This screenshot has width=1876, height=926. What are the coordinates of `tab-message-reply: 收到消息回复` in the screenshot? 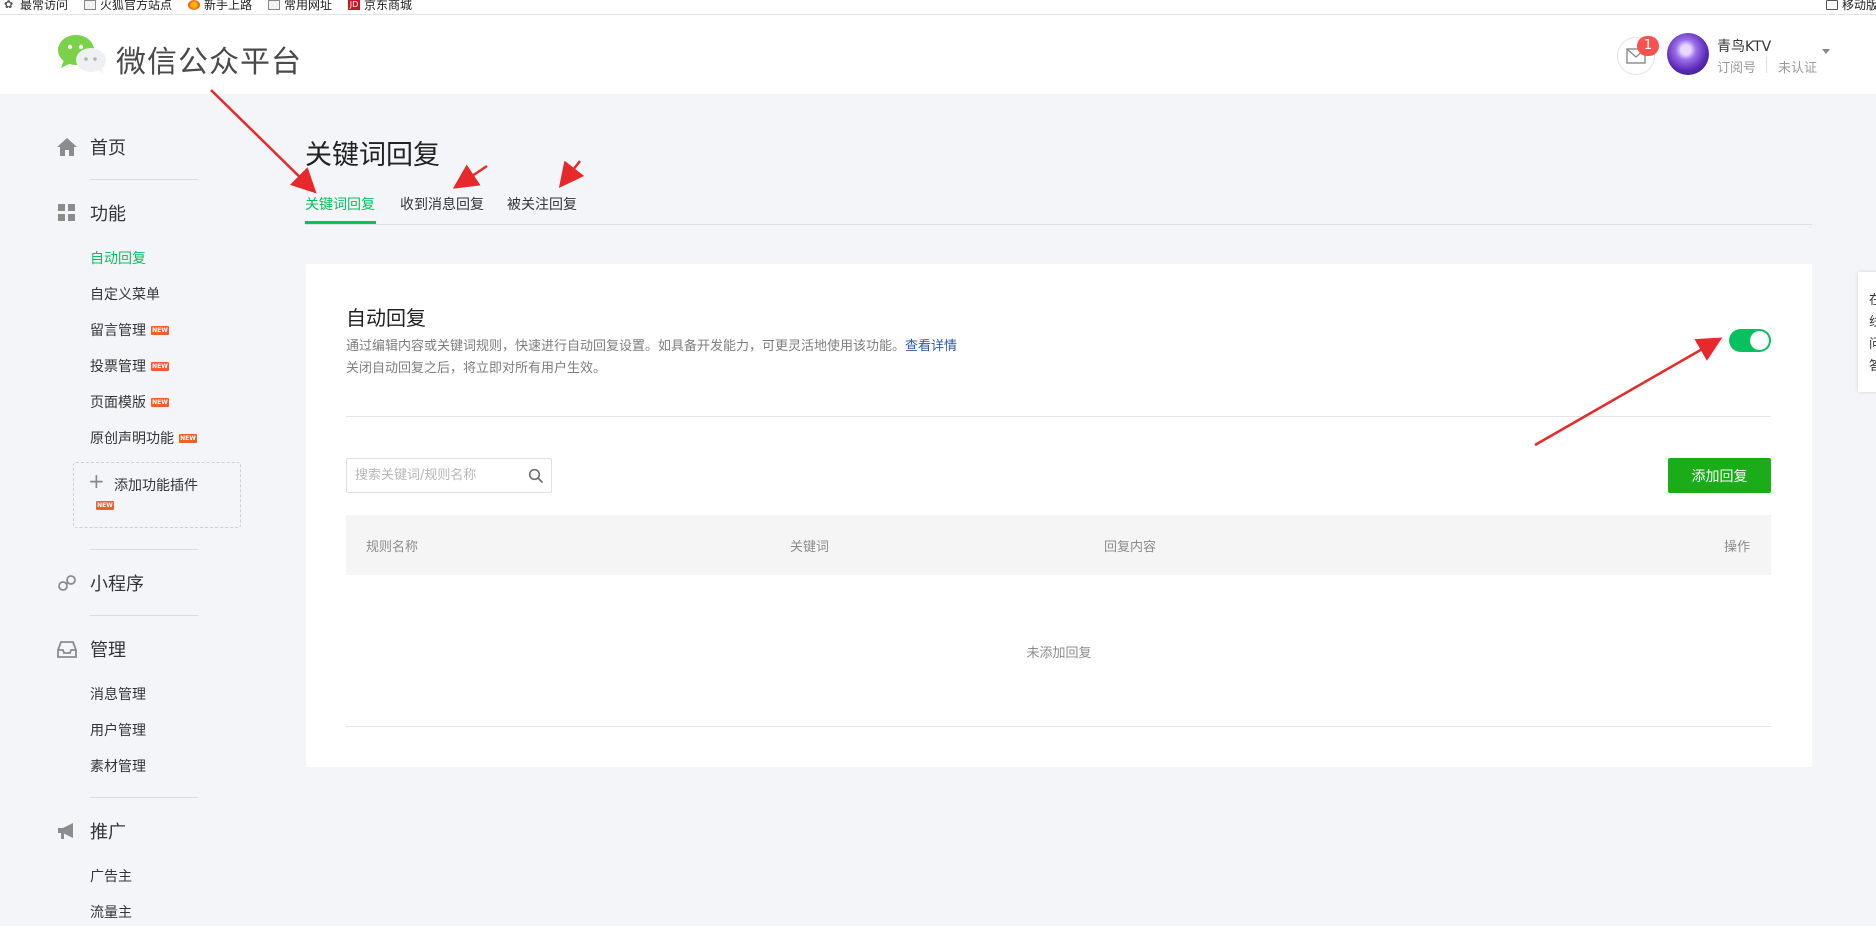 It's located at (442, 204).